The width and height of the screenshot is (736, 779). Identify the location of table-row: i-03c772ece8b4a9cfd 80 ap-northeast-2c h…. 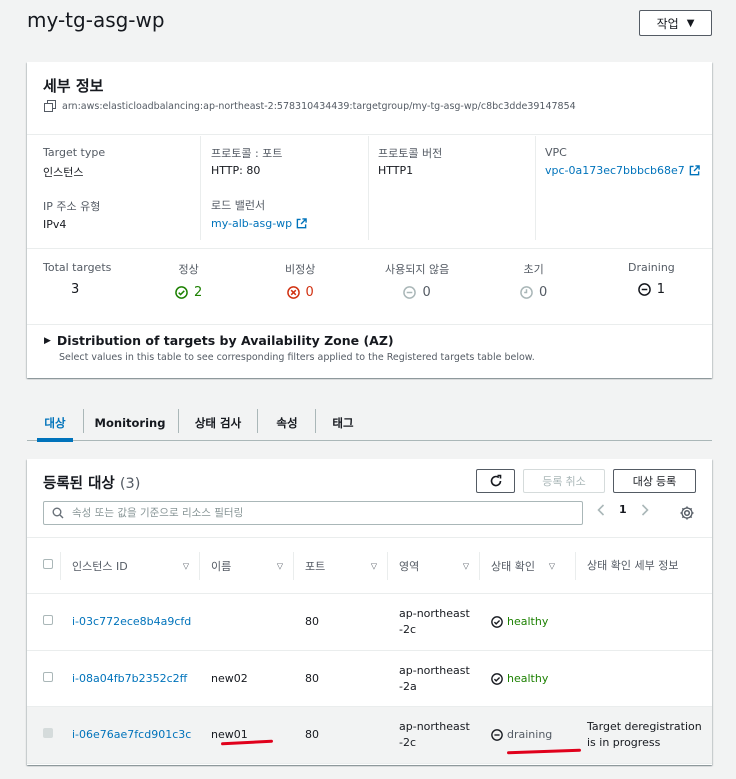
(369, 622).